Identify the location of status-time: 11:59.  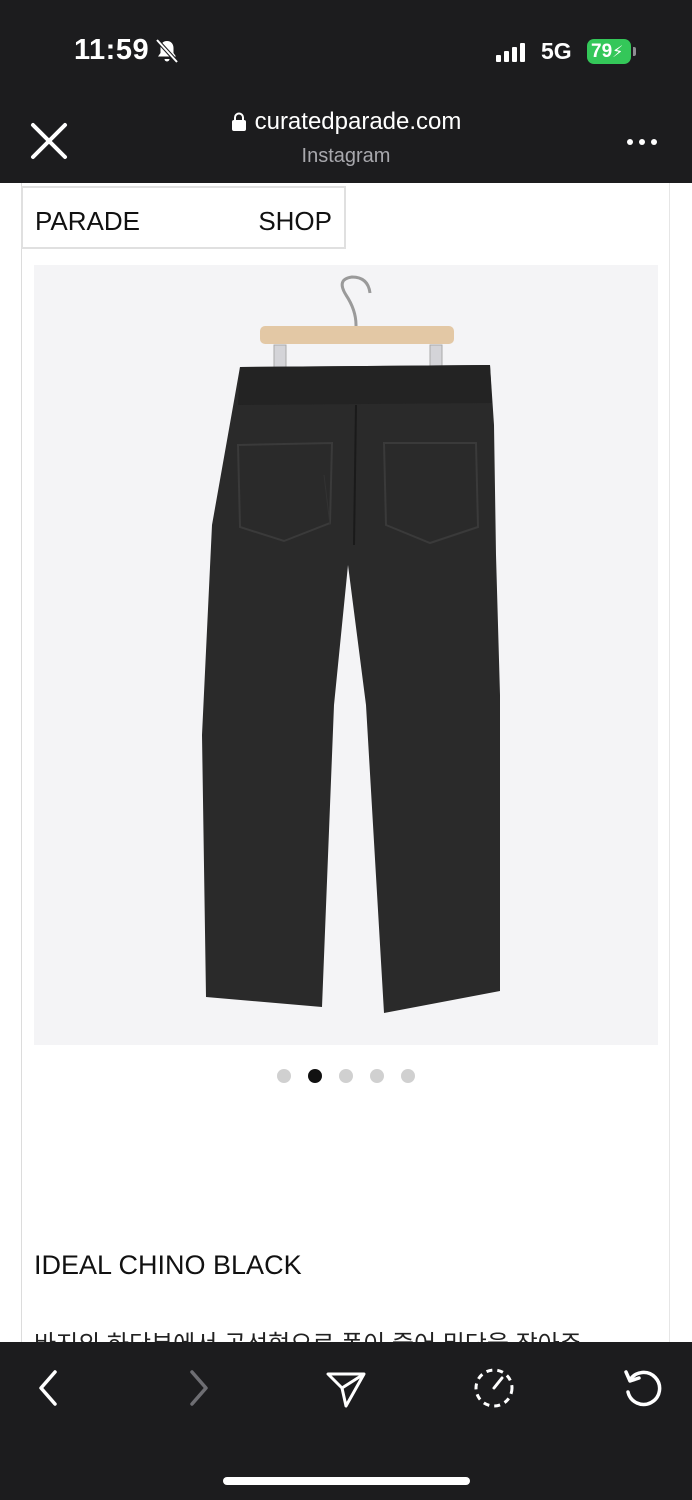
(112, 50).